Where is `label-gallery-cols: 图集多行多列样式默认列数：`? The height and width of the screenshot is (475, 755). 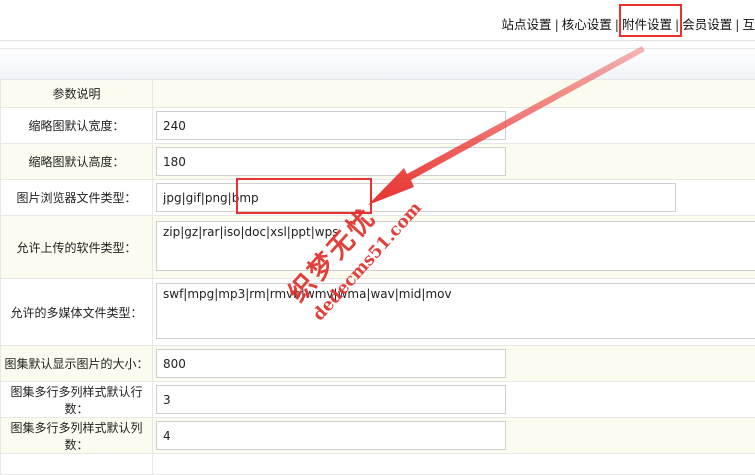
label-gallery-cols: 图集多行多列样式默认列数： is located at coordinates (76, 436).